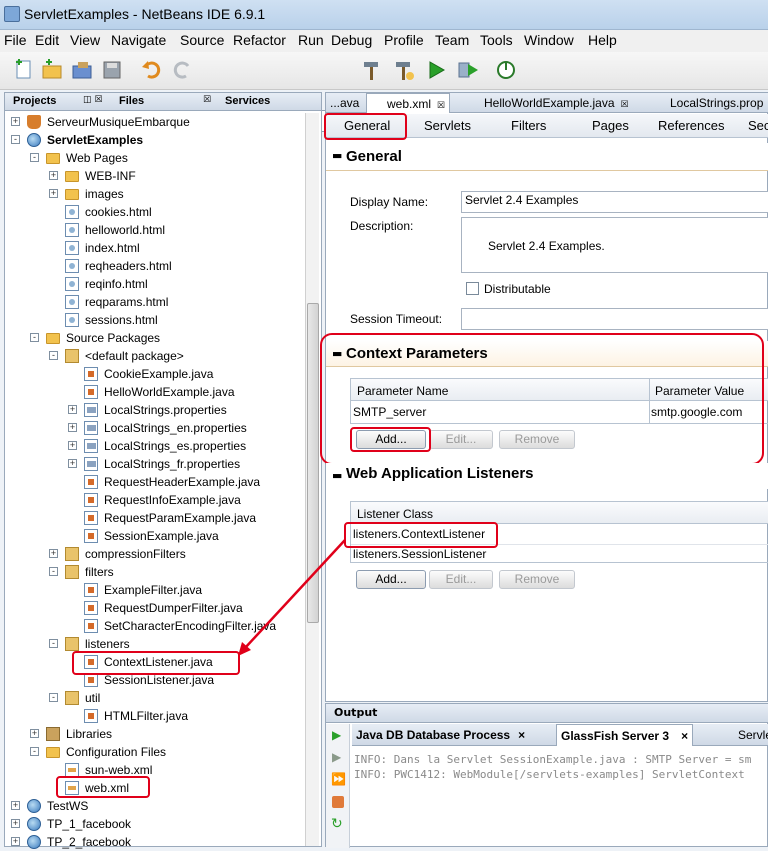  I want to click on annotation-arrows, so click(292, 597).